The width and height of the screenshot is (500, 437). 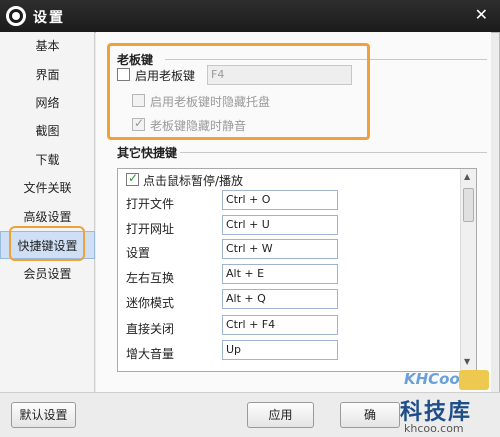 What do you see at coordinates (468, 205) in the screenshot?
I see `scroll-thumb` at bounding box center [468, 205].